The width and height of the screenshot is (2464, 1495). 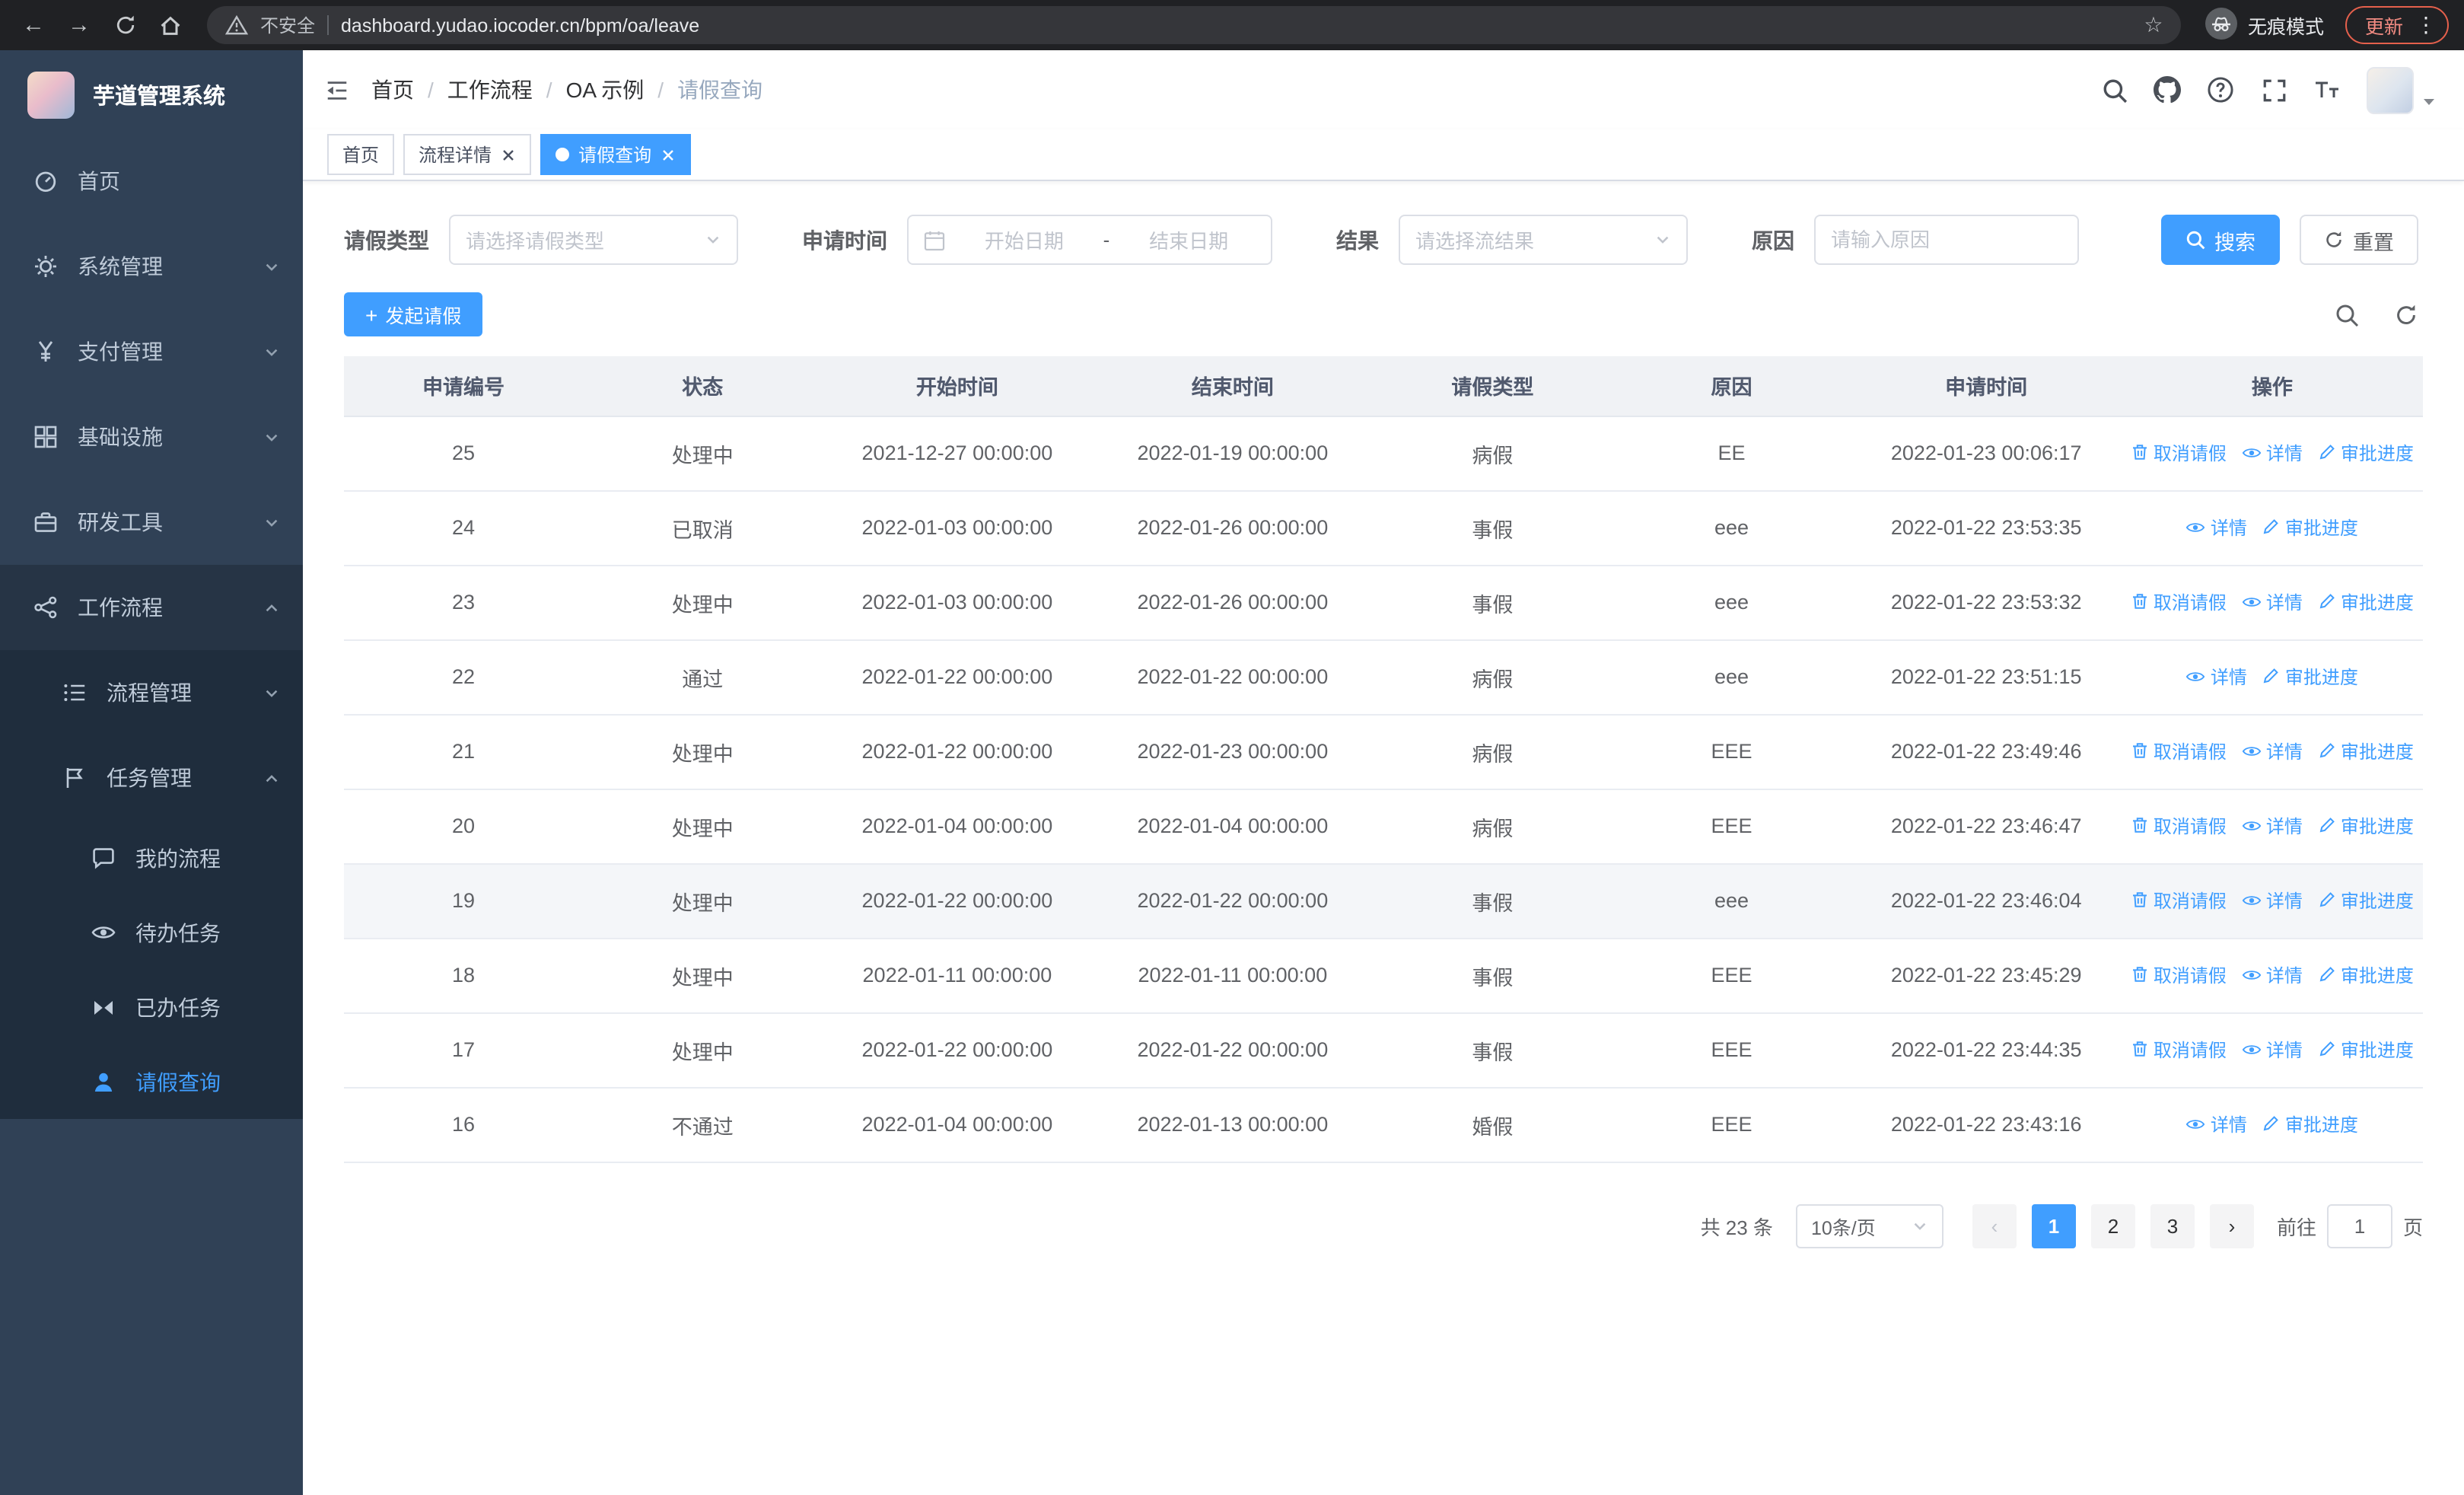 I want to click on toolbar-search-toggle-icon, so click(x=2347, y=315).